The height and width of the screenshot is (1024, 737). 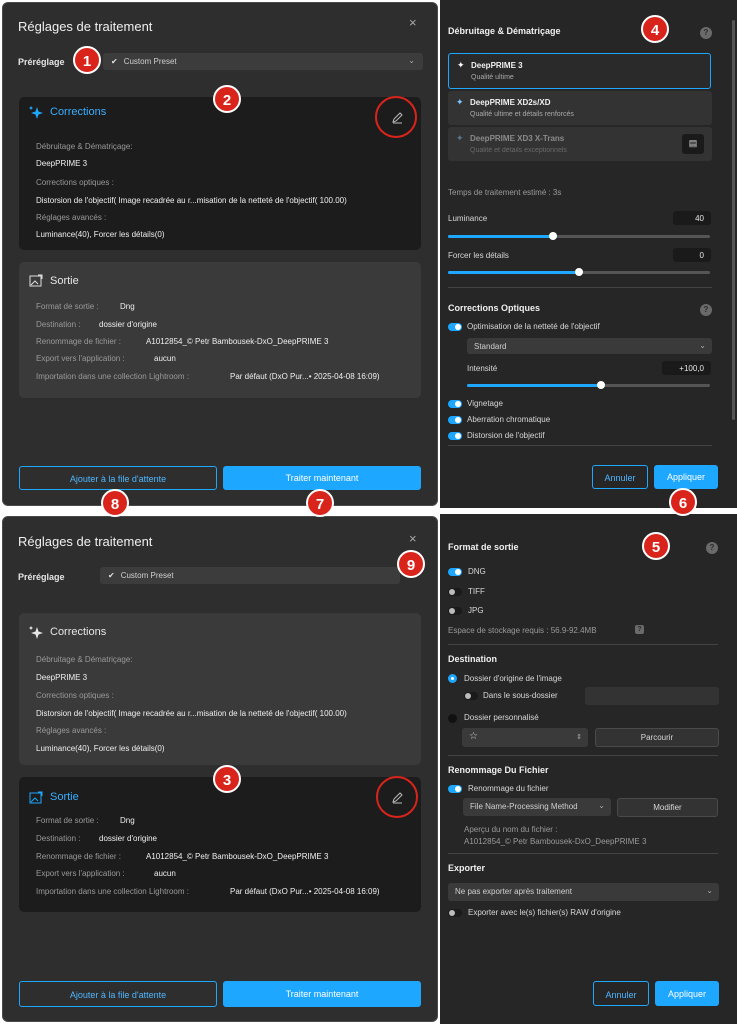 I want to click on tiff-toggle, so click(x=455, y=592).